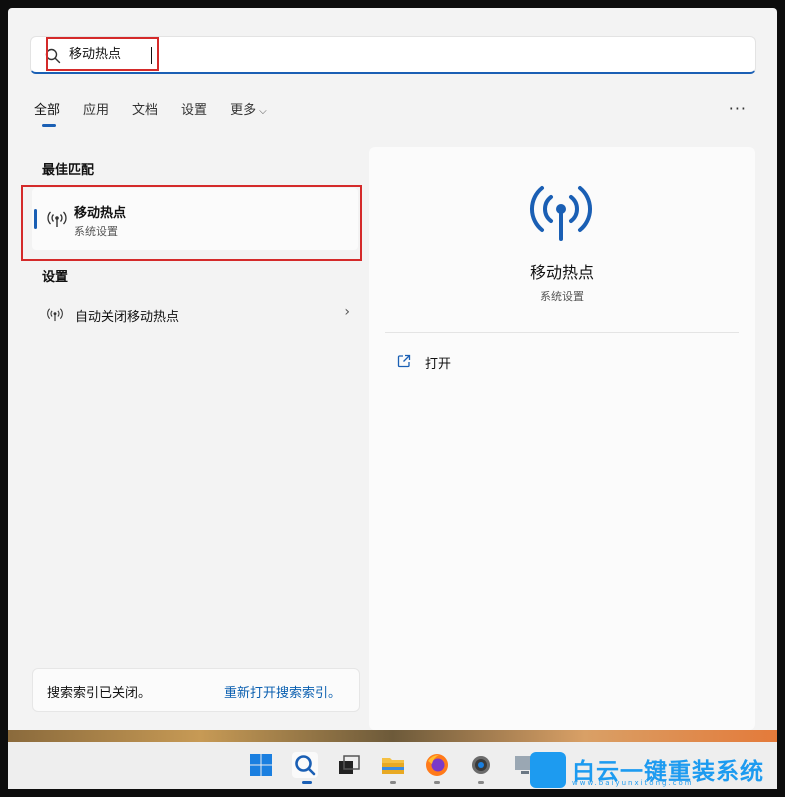  I want to click on setting-item-auto-off-hotspot: 自动关闭移动热点 ›, so click(192, 314).